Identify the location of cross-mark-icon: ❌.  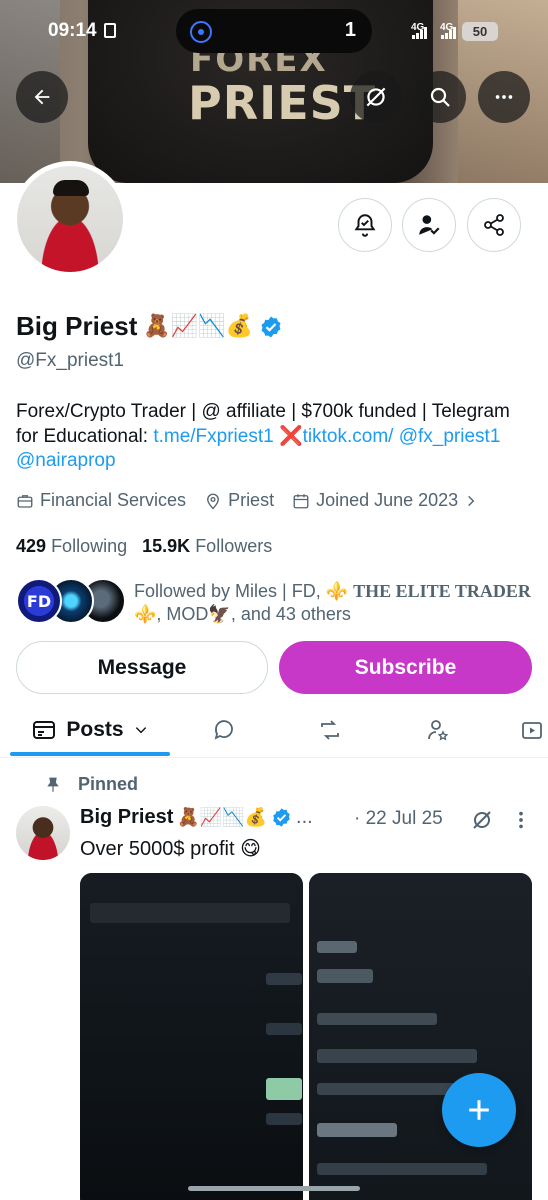
(290, 436).